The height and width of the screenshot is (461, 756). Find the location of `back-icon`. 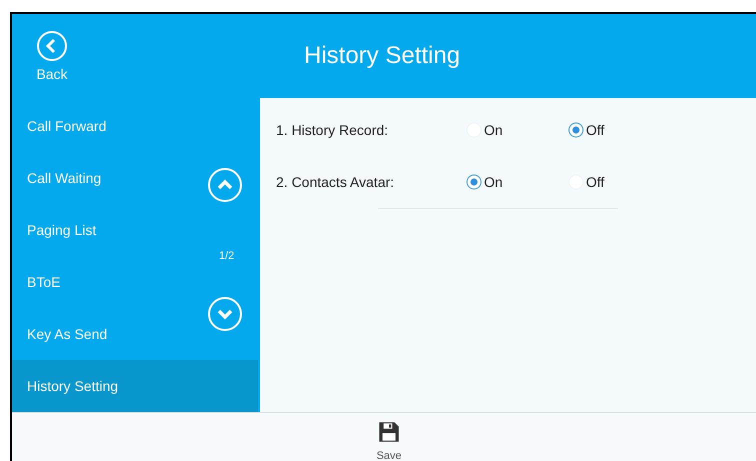

back-icon is located at coordinates (52, 46).